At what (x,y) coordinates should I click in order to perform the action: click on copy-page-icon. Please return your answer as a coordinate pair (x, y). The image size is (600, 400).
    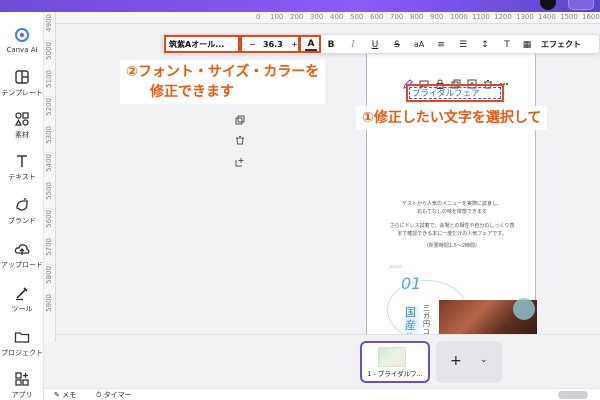
    Looking at the image, I should click on (240, 120).